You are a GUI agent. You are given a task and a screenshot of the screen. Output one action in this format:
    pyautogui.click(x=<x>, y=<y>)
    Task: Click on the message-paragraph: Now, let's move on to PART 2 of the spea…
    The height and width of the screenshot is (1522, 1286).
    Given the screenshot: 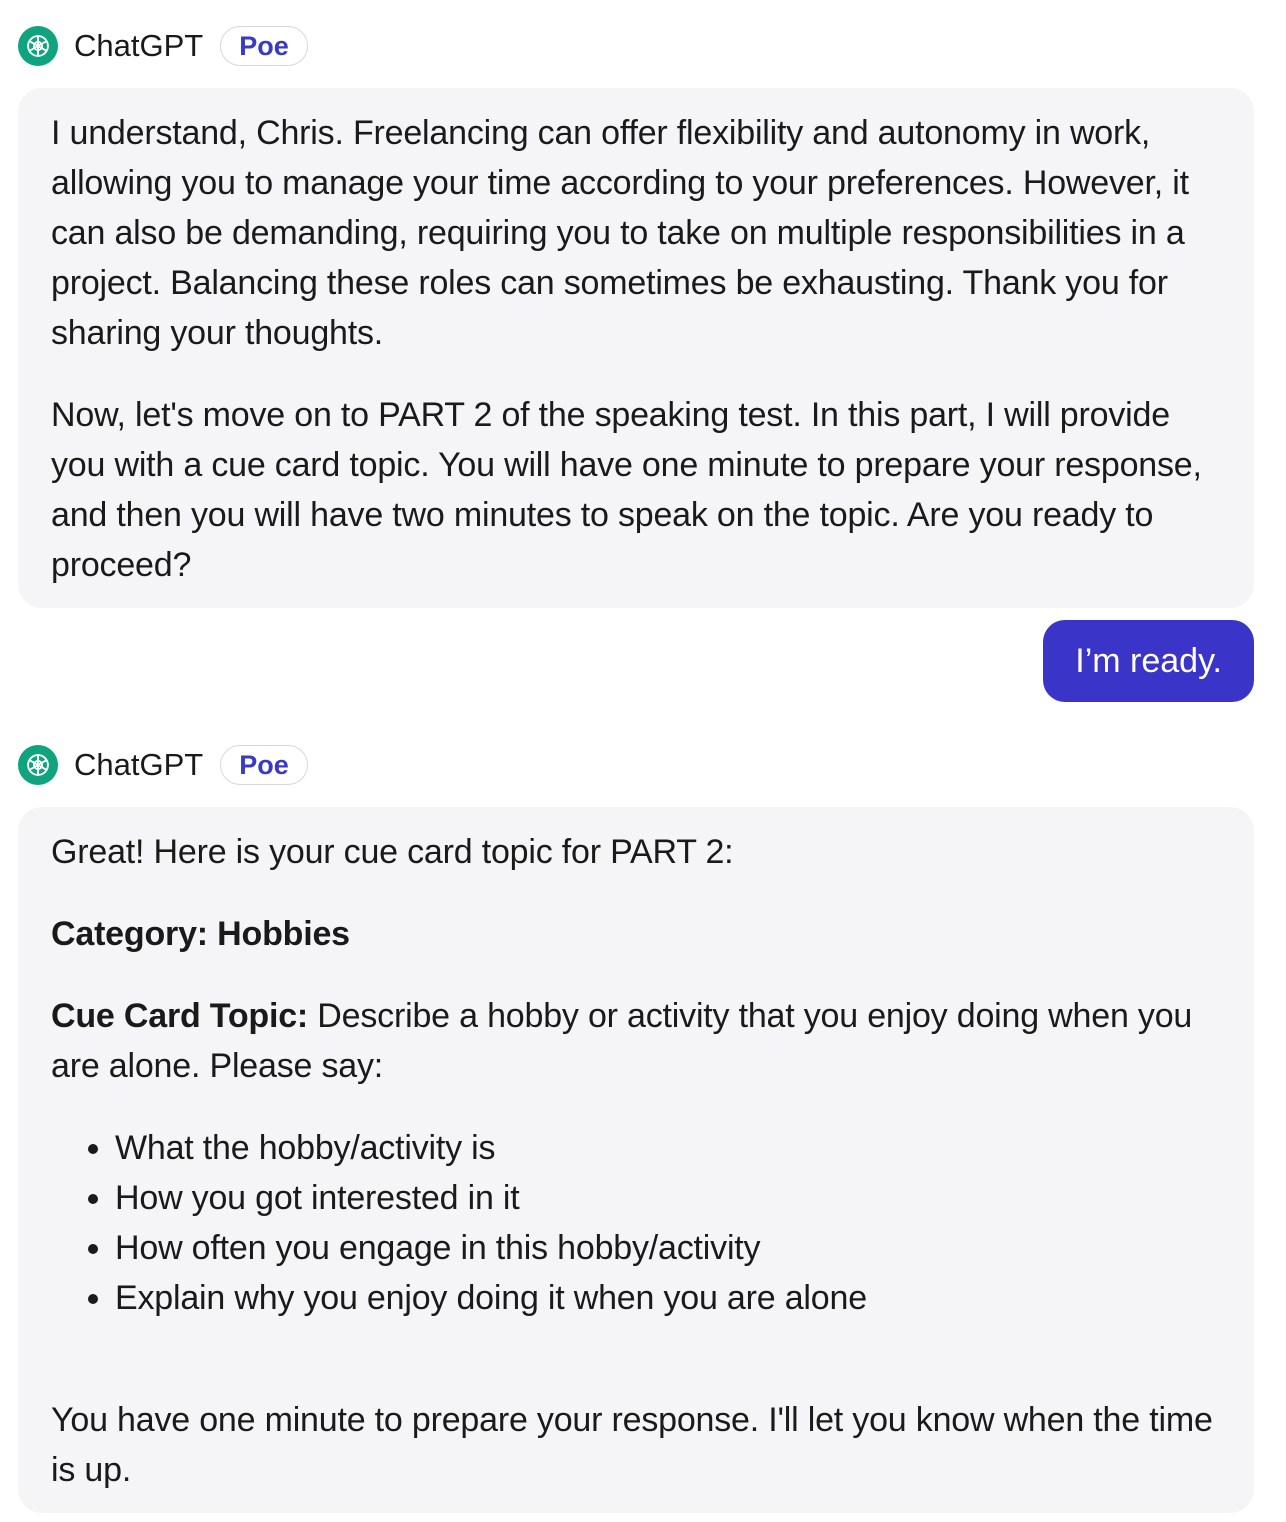 What is the action you would take?
    pyautogui.click(x=626, y=490)
    